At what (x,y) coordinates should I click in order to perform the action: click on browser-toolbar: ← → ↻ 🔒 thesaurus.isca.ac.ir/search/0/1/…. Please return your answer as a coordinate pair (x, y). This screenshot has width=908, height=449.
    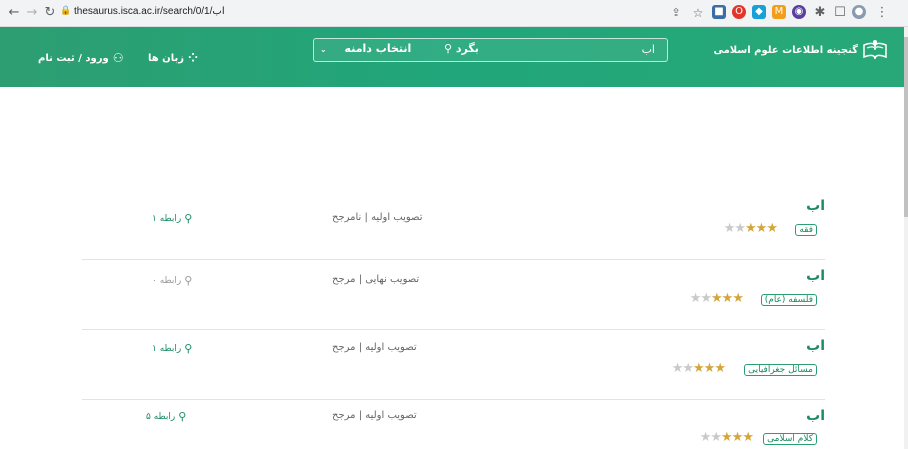
    Looking at the image, I should click on (454, 13).